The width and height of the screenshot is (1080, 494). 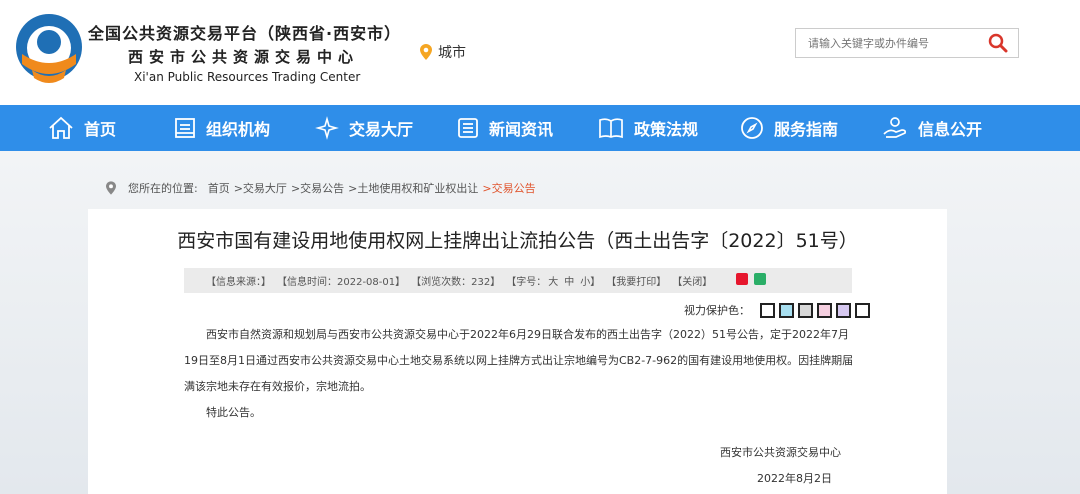 What do you see at coordinates (950, 129) in the screenshot?
I see `nav-label: 信息公开` at bounding box center [950, 129].